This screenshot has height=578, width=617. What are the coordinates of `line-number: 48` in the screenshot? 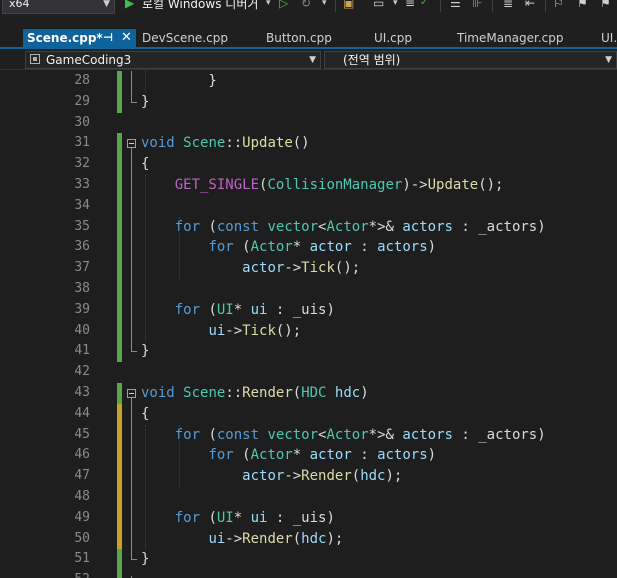 It's located at (82, 496).